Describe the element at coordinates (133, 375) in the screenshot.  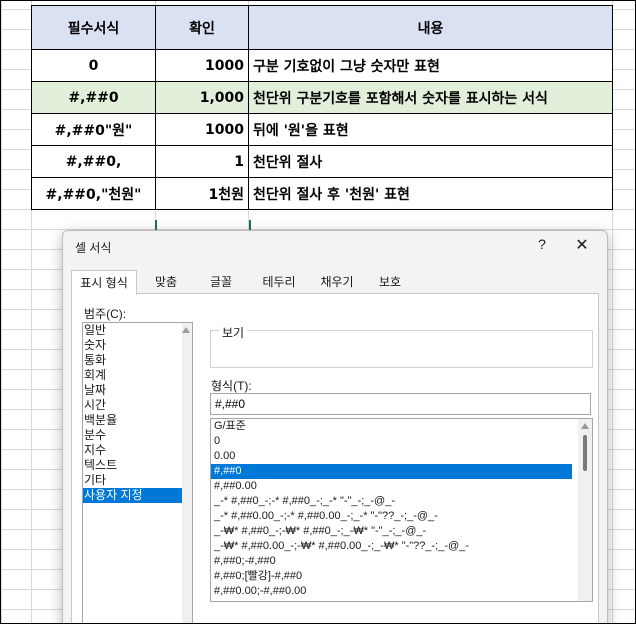
I see `category-item: 회계` at that location.